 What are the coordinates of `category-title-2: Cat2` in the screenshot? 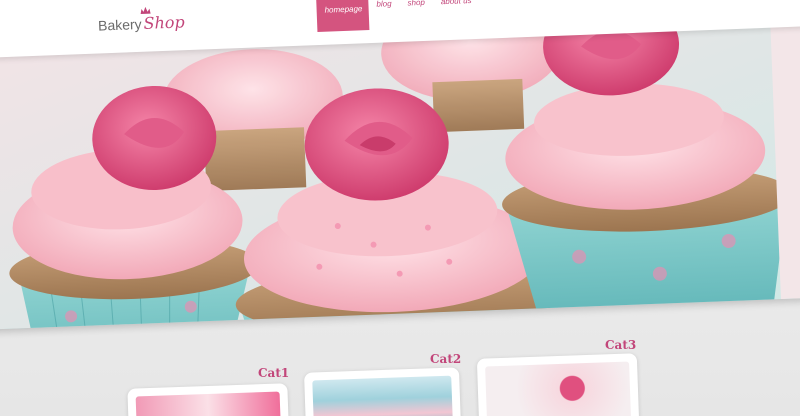 It's located at (445, 359).